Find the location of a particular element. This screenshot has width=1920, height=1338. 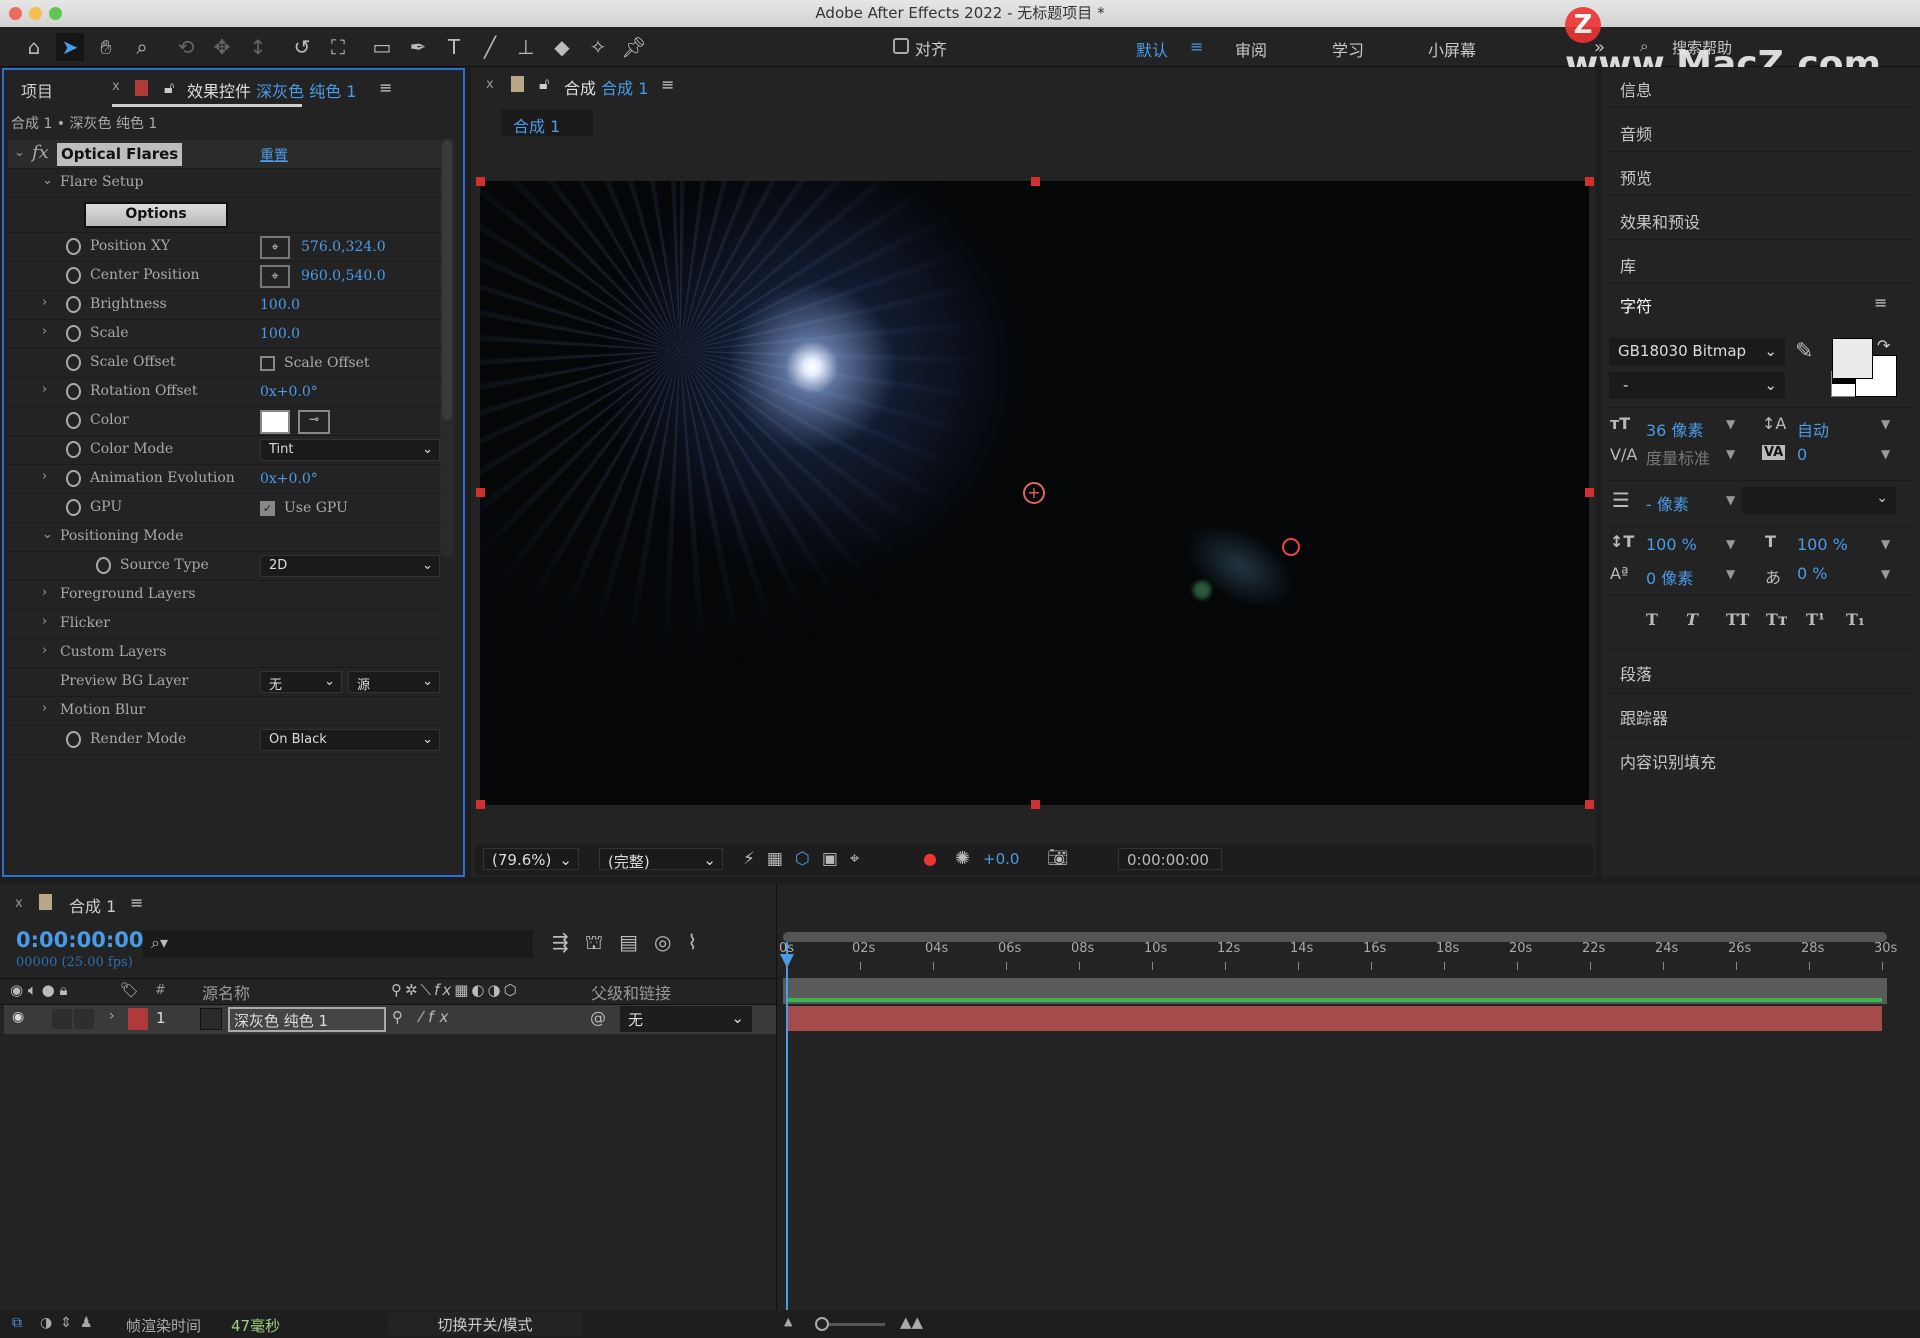

visibility-eye-icon: ◉ is located at coordinates (18, 1017).